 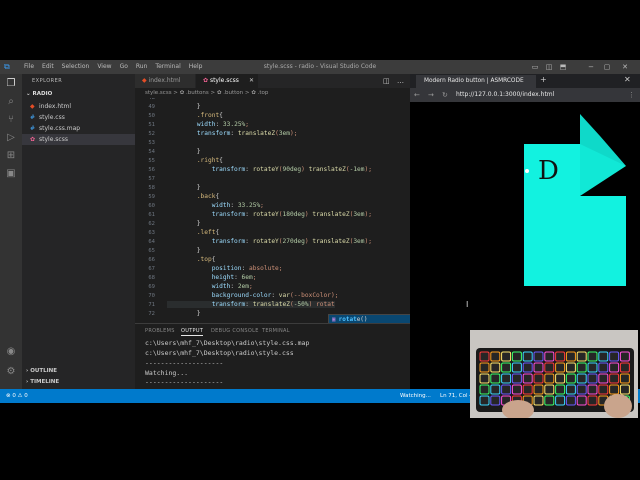 I want to click on window-title: style.scss - radio - Visual Studio Code, so click(x=320, y=66).